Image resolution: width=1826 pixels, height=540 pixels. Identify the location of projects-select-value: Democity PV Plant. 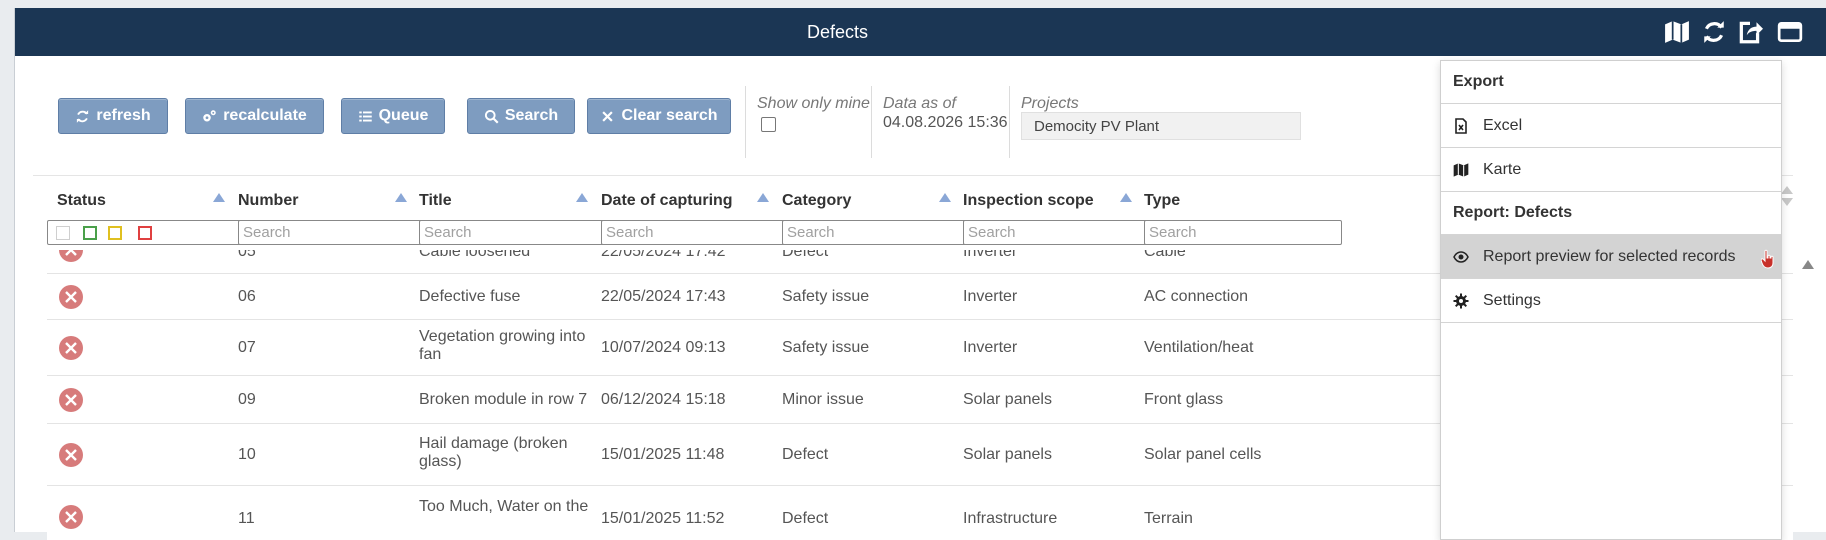
(1097, 126).